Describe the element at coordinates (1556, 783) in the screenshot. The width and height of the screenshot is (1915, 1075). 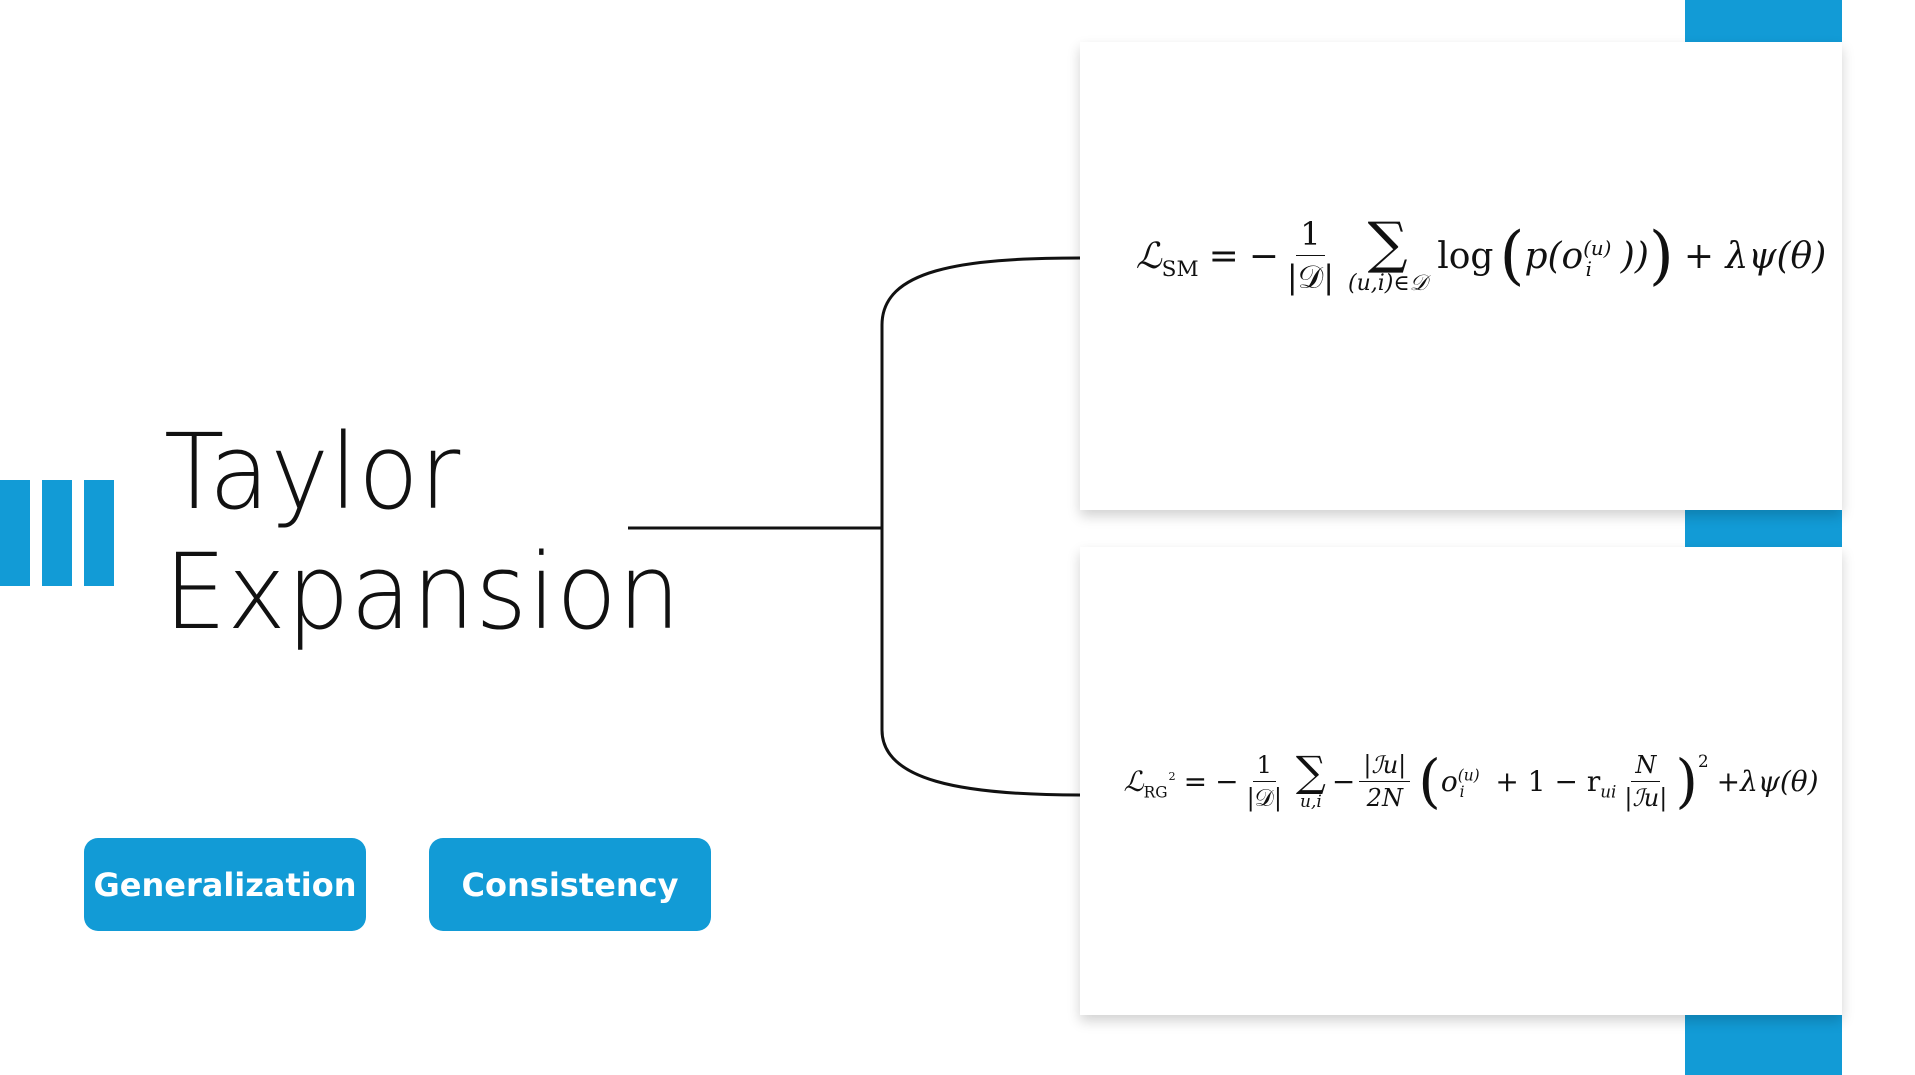
I see `middle-term: + 1 − rui` at that location.